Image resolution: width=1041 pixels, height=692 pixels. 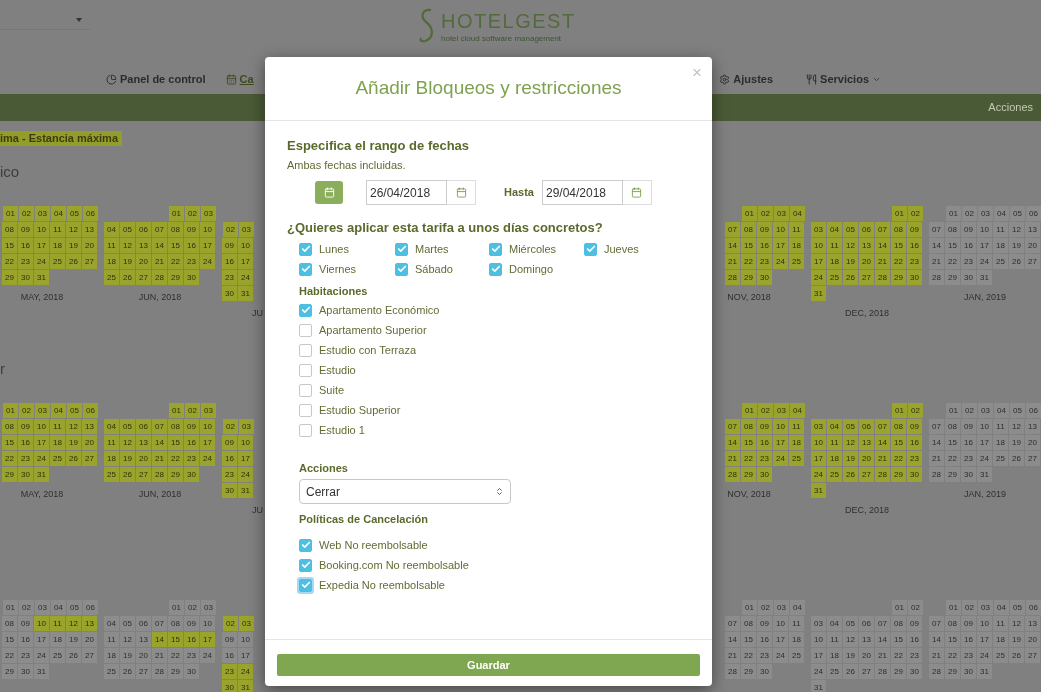 I want to click on nav-link: Servicios, so click(x=843, y=79).